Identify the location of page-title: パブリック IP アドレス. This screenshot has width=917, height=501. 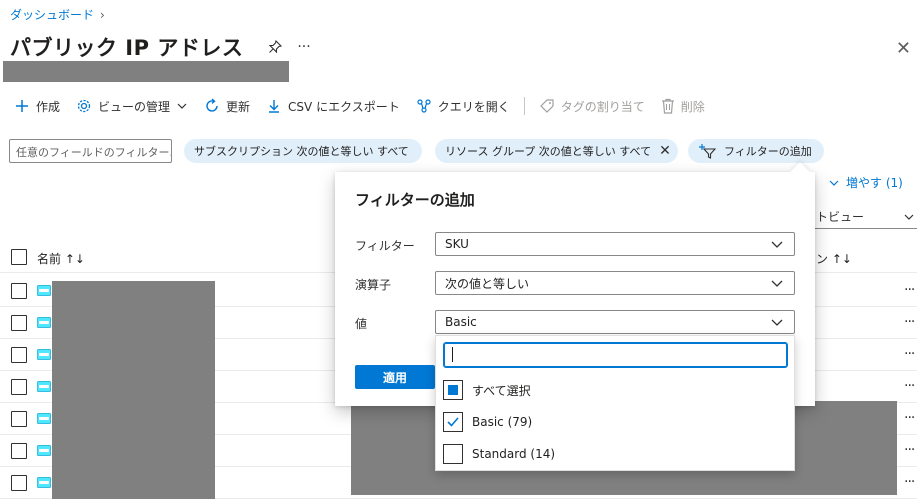
(127, 48).